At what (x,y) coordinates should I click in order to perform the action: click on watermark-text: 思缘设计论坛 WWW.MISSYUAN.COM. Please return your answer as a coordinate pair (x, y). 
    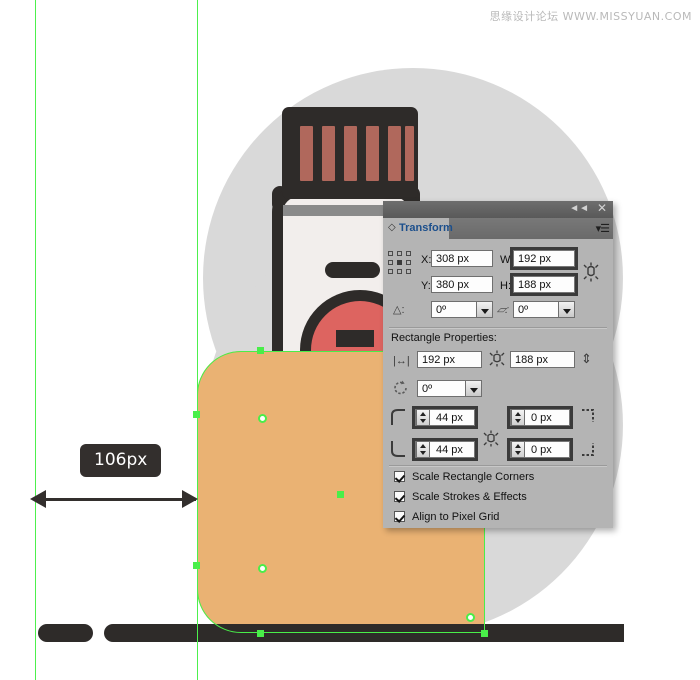
    Looking at the image, I should click on (590, 16).